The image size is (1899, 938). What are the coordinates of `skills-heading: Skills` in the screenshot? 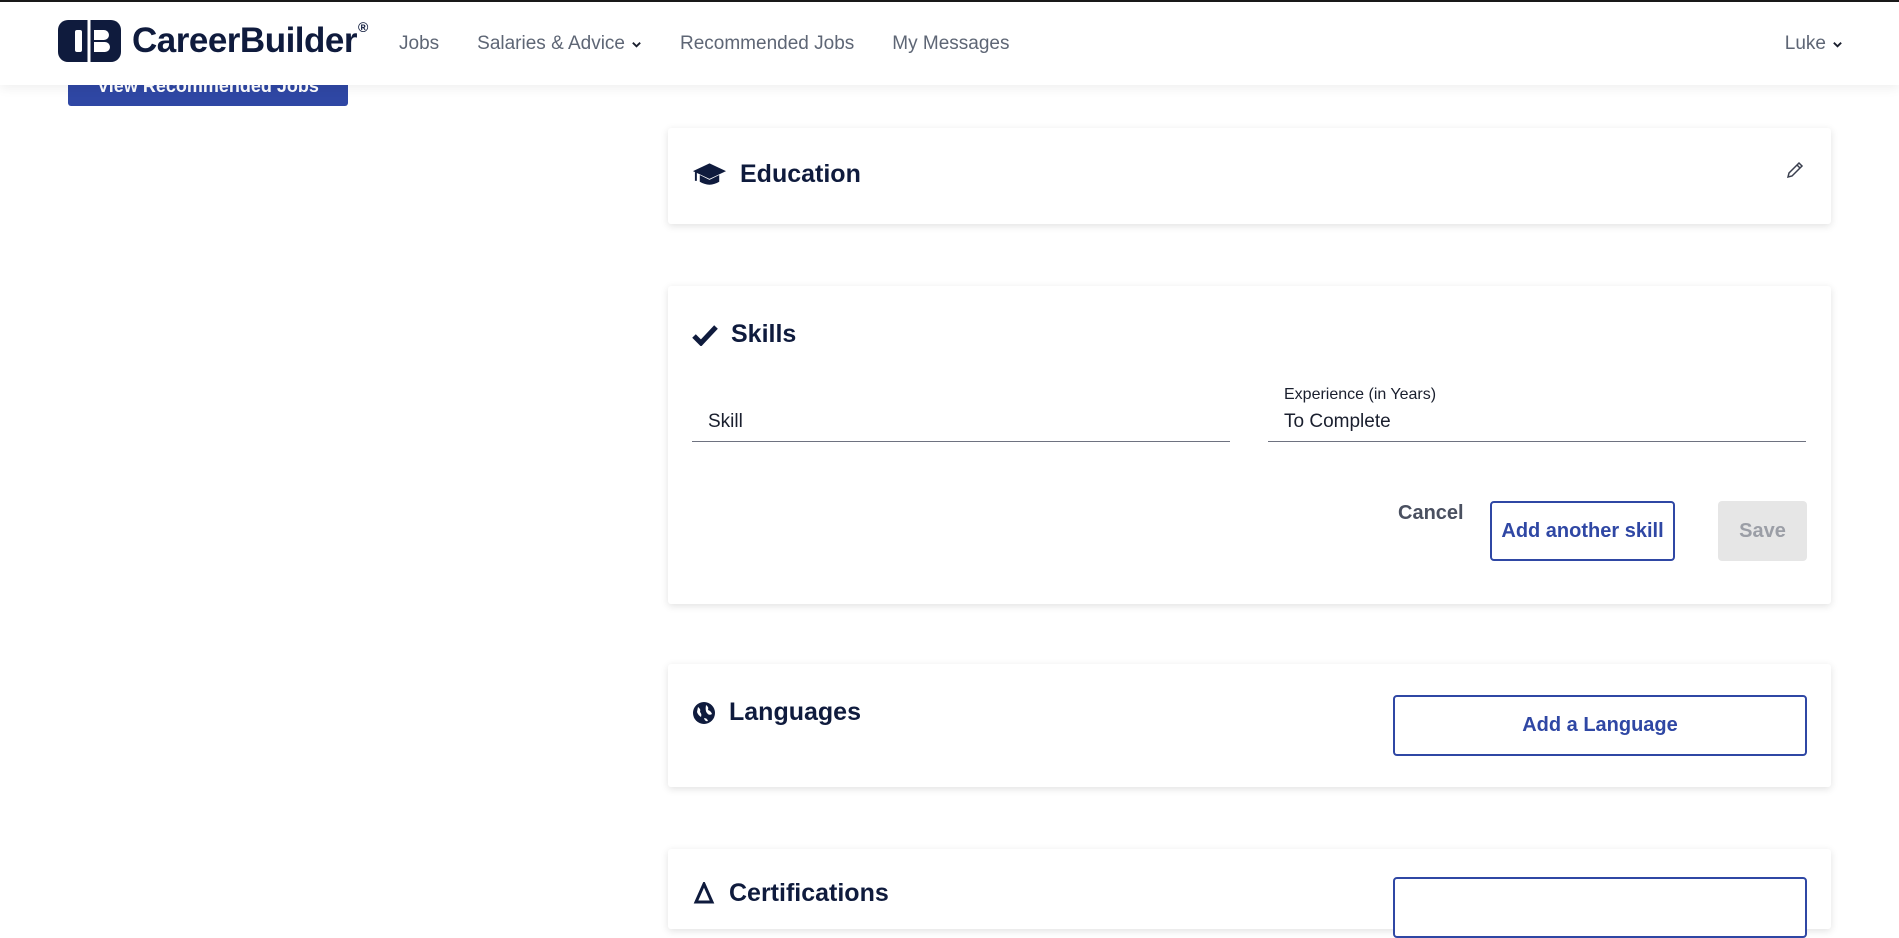 It's located at (744, 334).